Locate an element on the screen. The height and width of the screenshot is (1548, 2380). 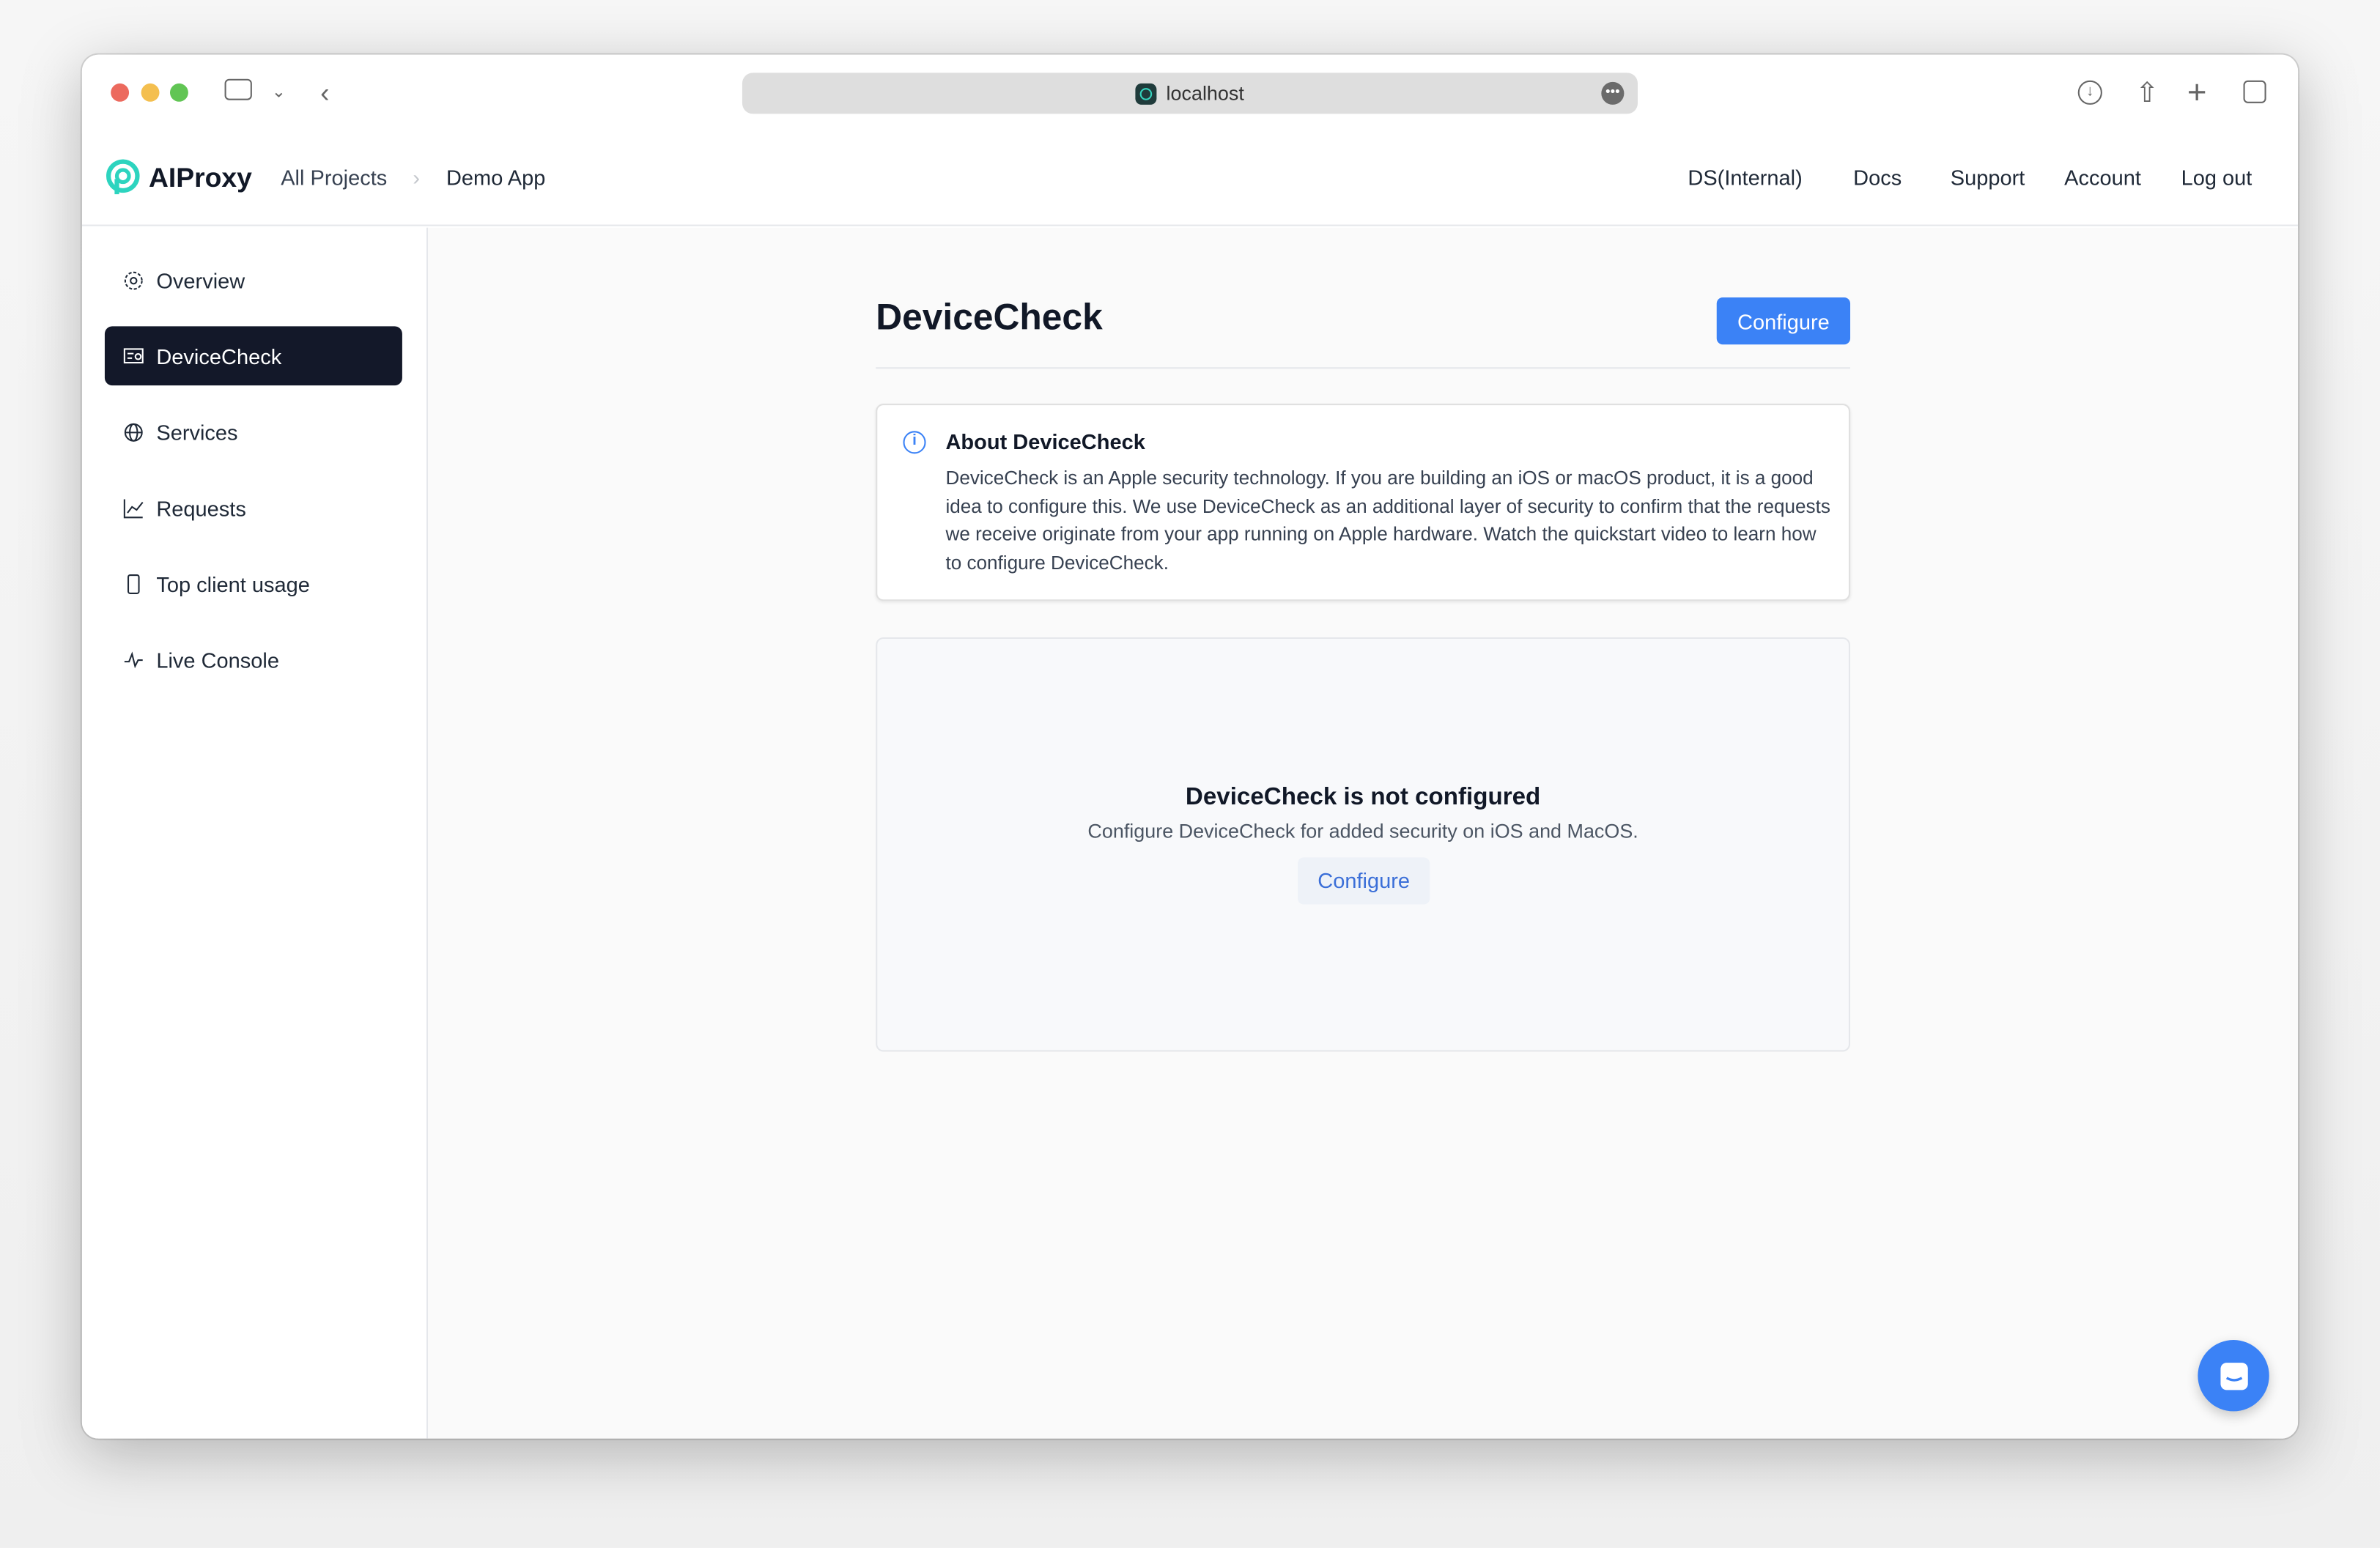
chat-icon is located at coordinates (2233, 1376).